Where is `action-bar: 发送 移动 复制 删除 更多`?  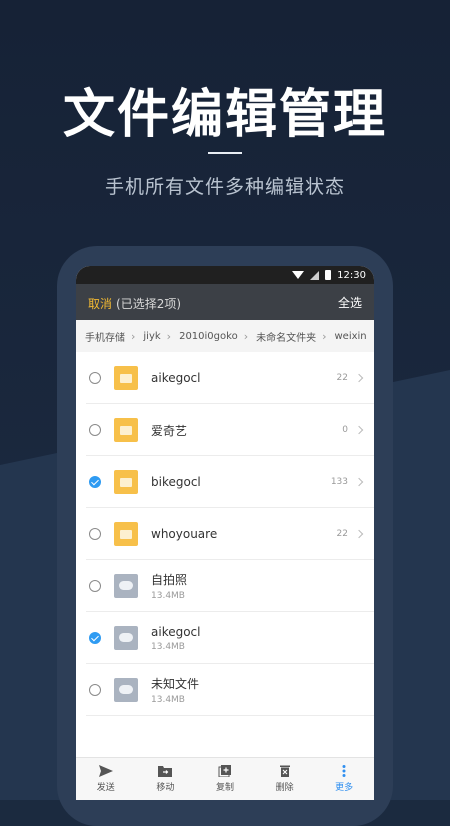
action-bar: 发送 移动 复制 删除 更多 is located at coordinates (225, 778).